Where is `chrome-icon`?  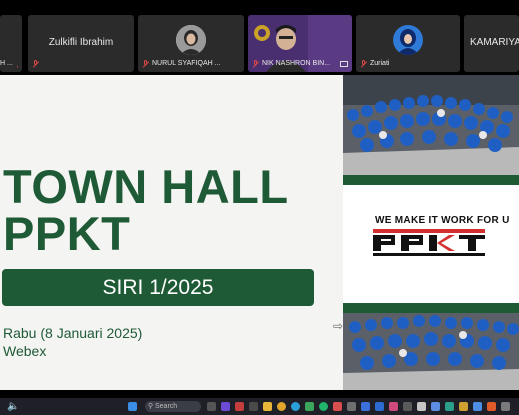
chrome-icon is located at coordinates (281, 406).